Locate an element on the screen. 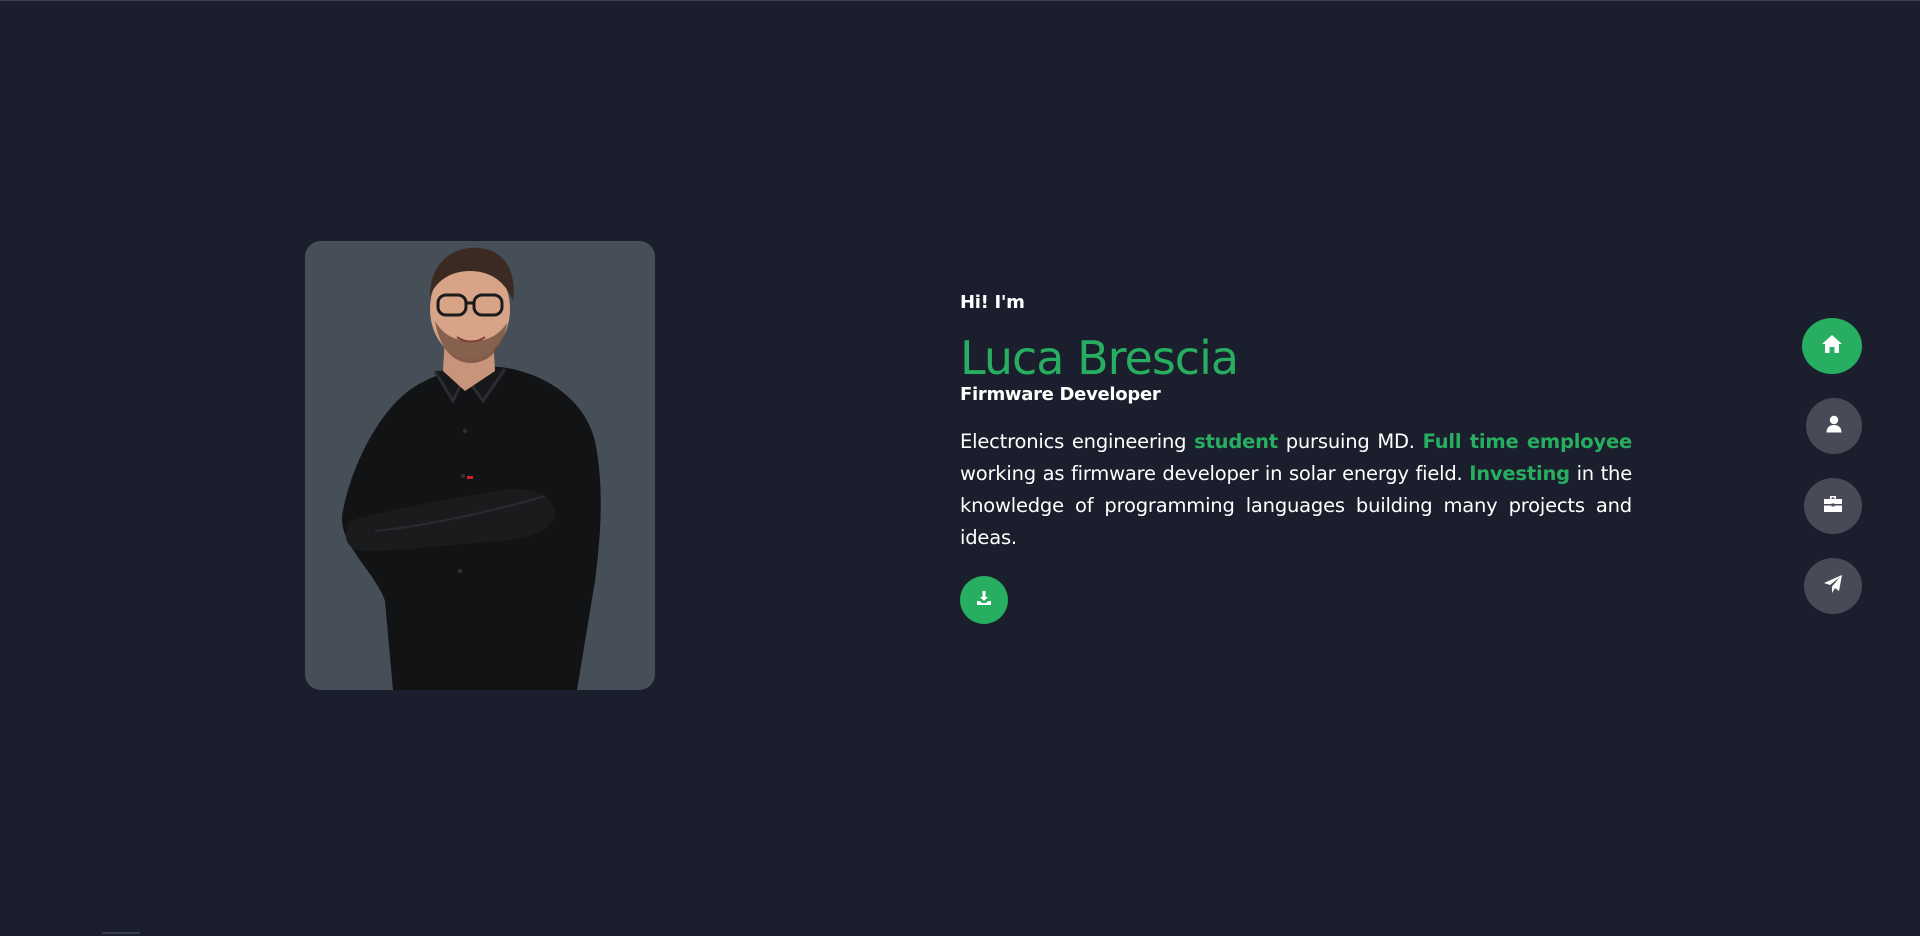 The image size is (1920, 936). profile-photo is located at coordinates (480, 465).